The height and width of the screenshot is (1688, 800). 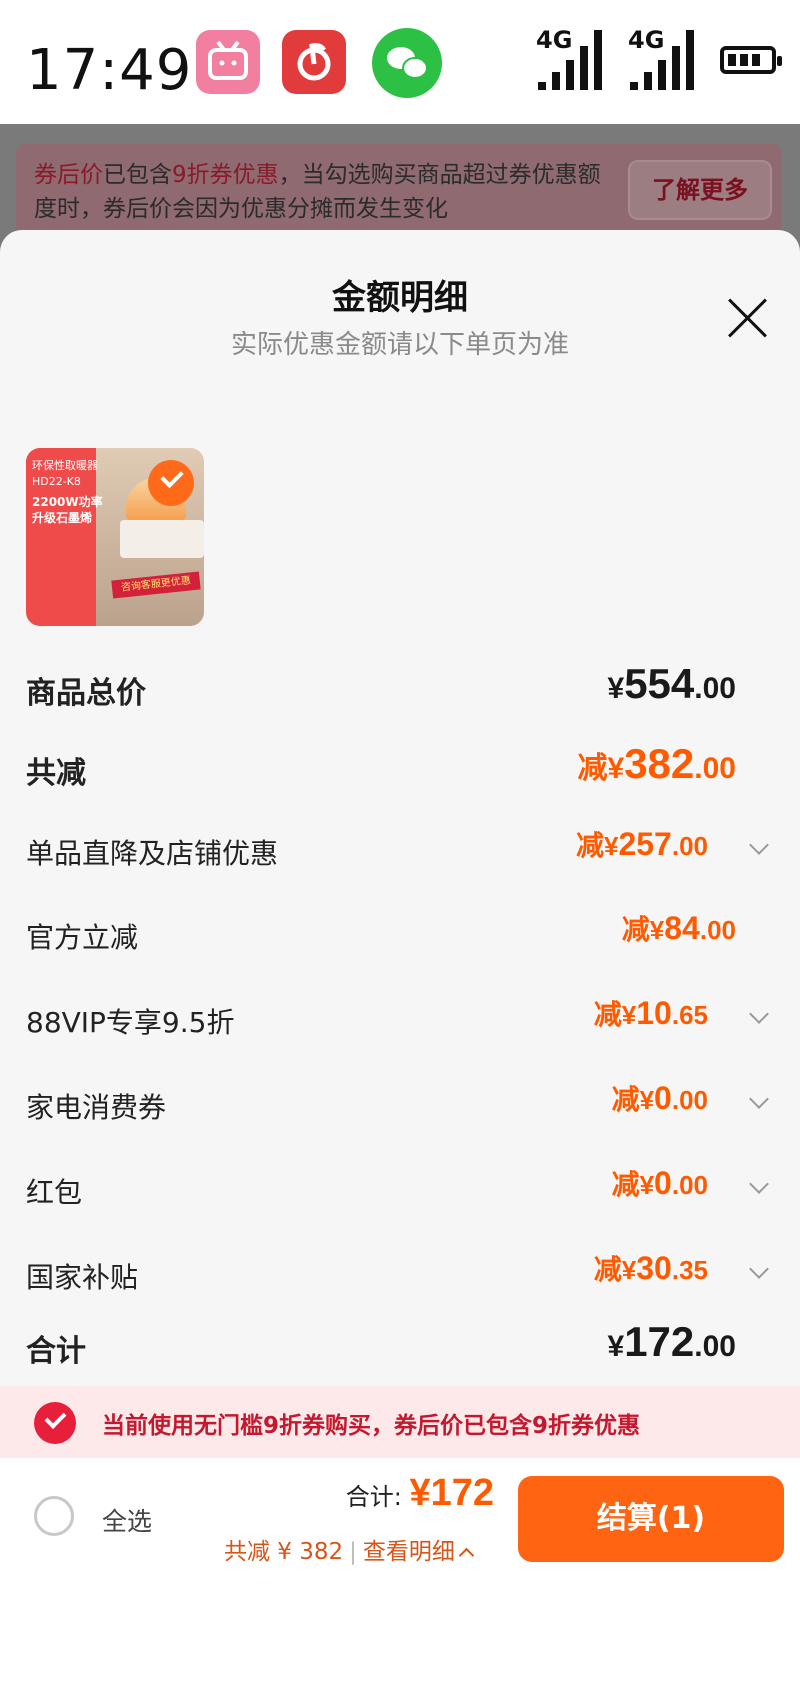 I want to click on product-selected-check-icon, so click(x=171, y=483).